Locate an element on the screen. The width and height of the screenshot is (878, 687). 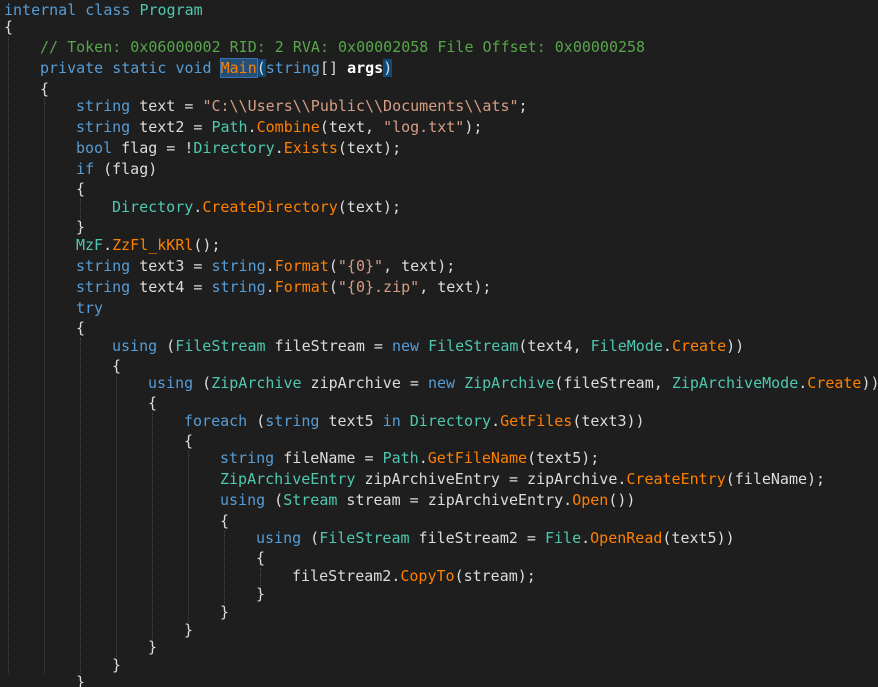
code-token: zipArchive = is located at coordinates (364, 383).